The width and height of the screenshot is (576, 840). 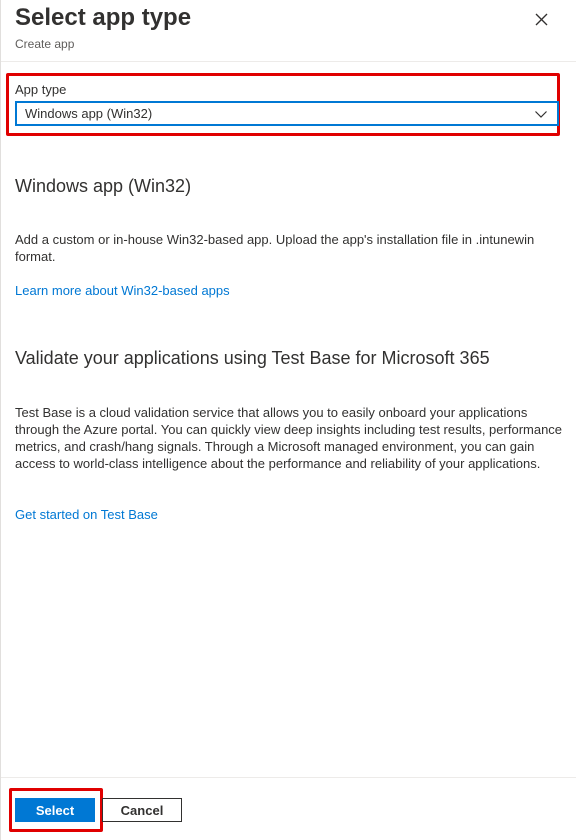 I want to click on cancel-button: Cancel, so click(x=142, y=810).